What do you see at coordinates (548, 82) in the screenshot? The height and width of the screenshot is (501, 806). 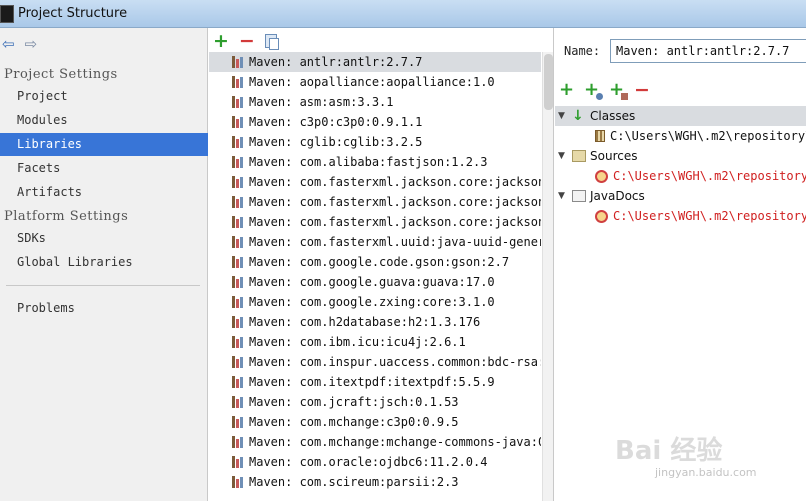 I see `scrollbar-thumb` at bounding box center [548, 82].